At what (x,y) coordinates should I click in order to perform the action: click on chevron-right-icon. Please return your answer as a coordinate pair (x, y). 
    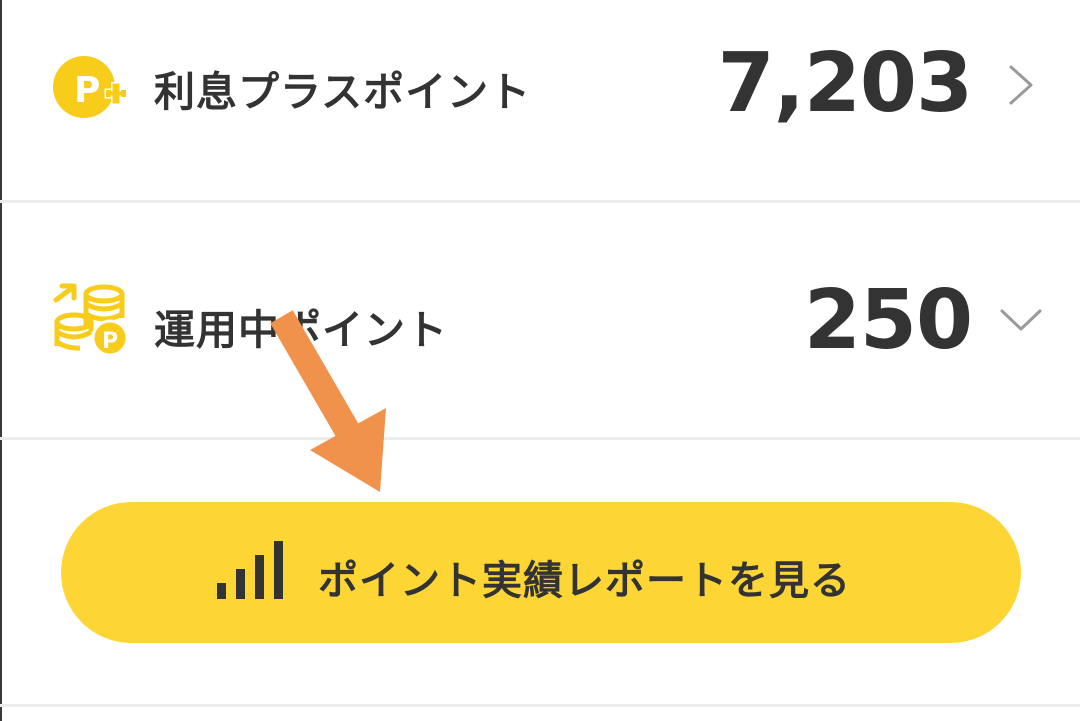
    Looking at the image, I should click on (1021, 85).